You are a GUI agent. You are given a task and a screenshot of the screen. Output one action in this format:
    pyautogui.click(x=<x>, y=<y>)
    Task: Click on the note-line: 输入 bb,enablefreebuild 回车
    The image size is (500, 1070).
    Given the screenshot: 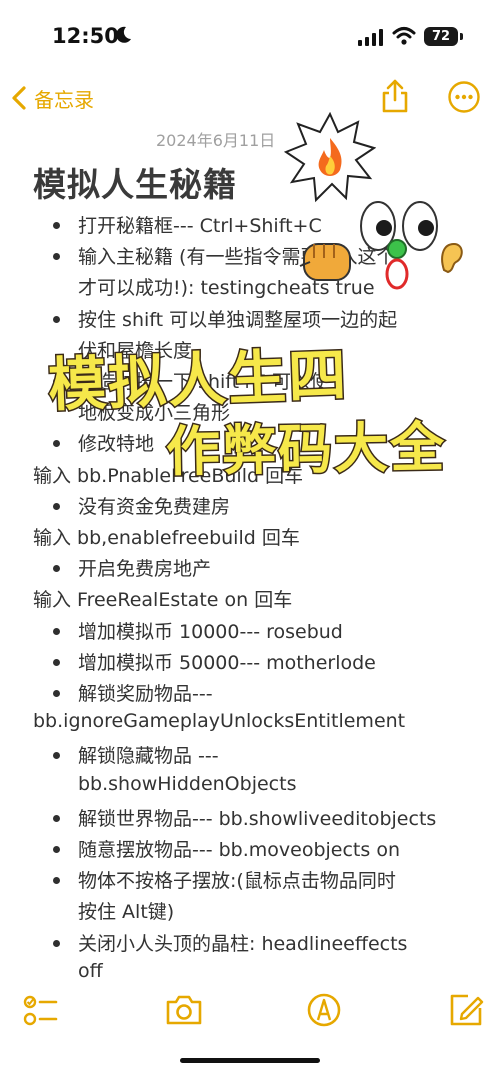 What is the action you would take?
    pyautogui.click(x=166, y=538)
    